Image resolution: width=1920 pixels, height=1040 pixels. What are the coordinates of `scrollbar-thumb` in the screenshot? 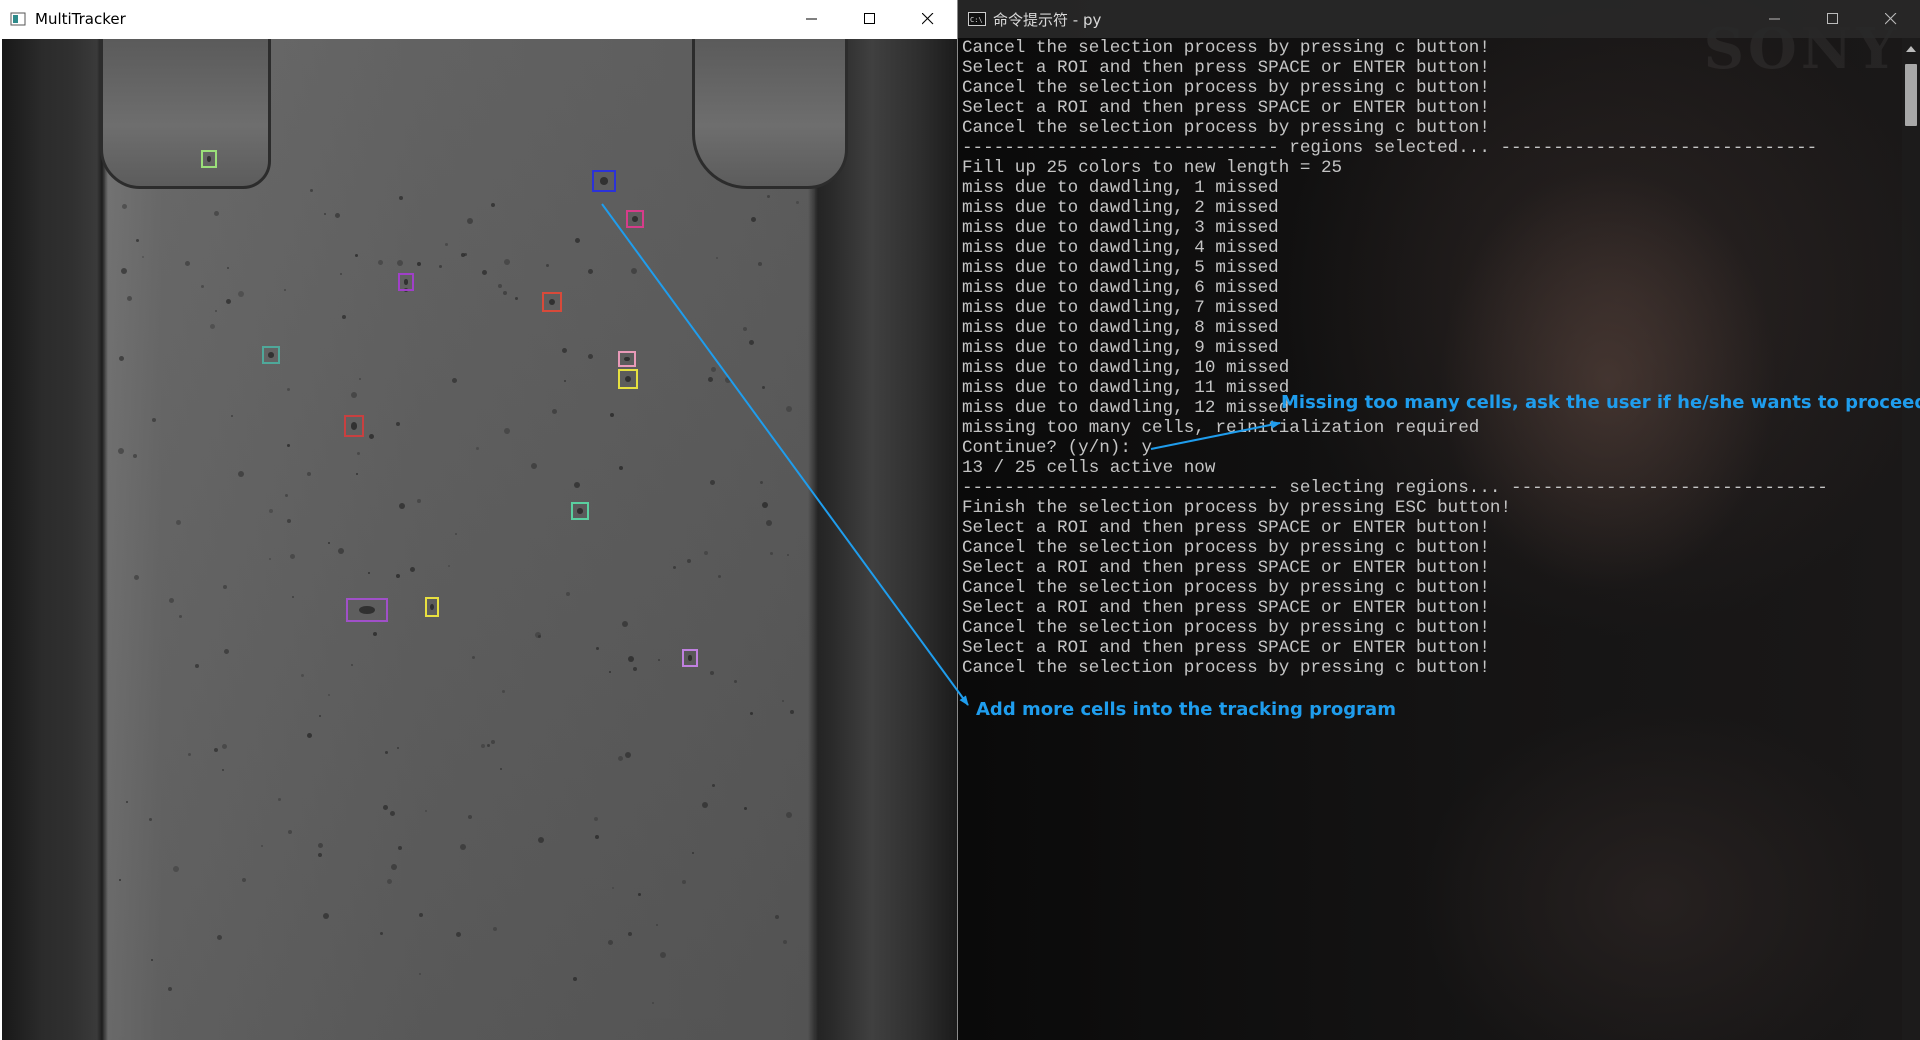 It's located at (1911, 95).